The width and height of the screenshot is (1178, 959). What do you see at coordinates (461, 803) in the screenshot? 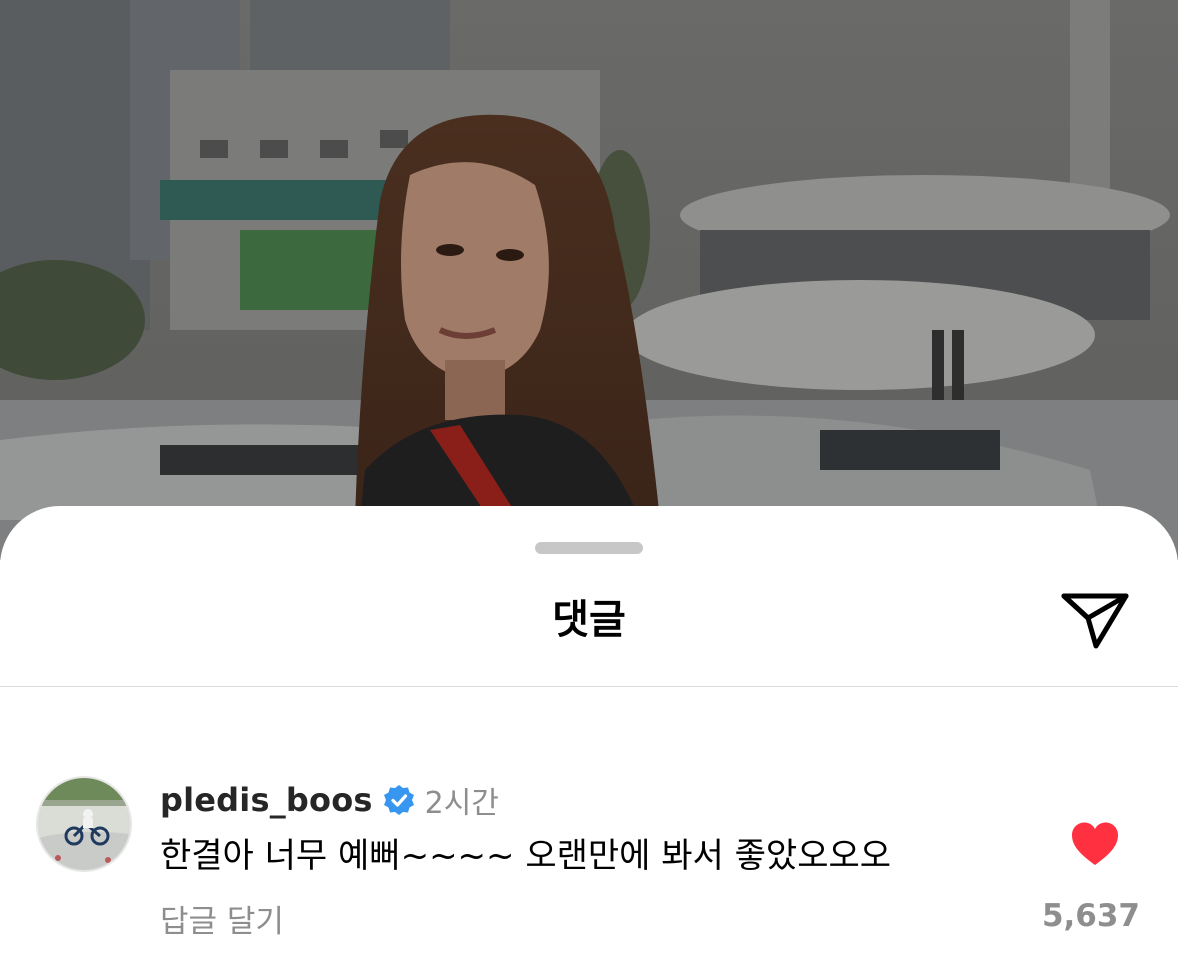
I see `comment-timestamp: 2시간` at bounding box center [461, 803].